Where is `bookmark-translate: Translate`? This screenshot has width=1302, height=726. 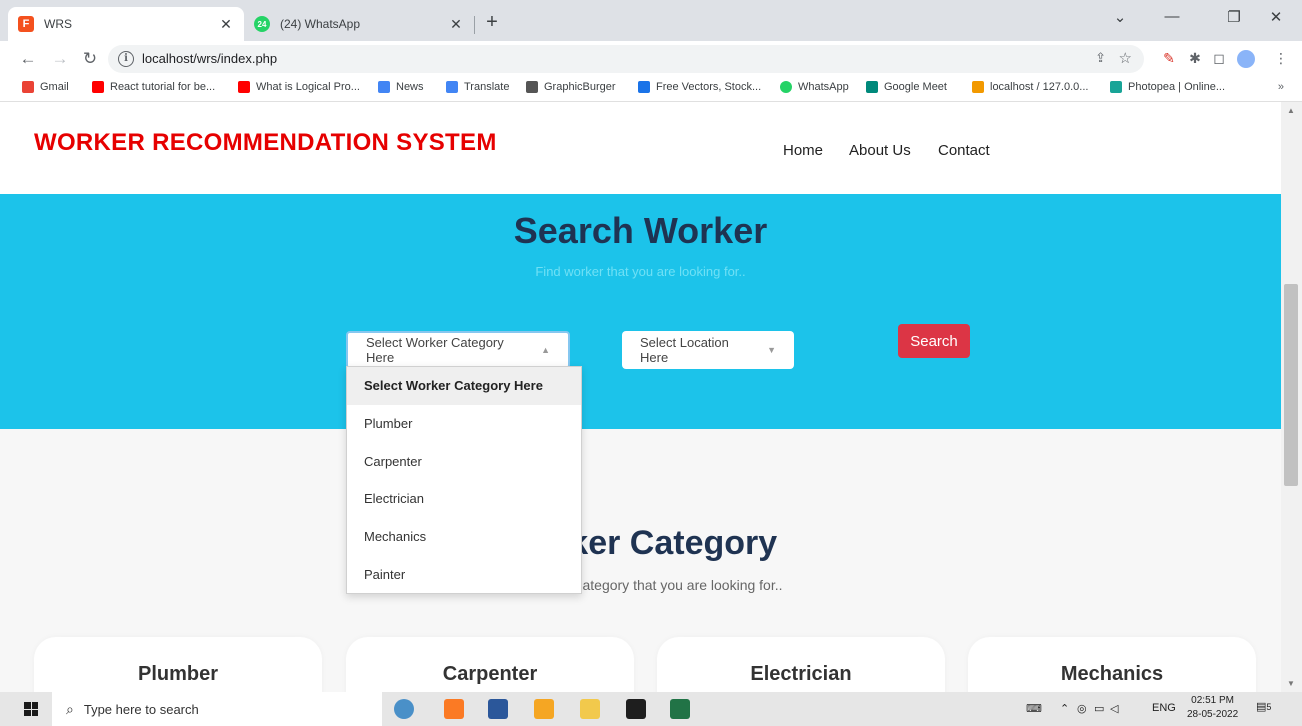
bookmark-translate: Translate is located at coordinates (477, 87).